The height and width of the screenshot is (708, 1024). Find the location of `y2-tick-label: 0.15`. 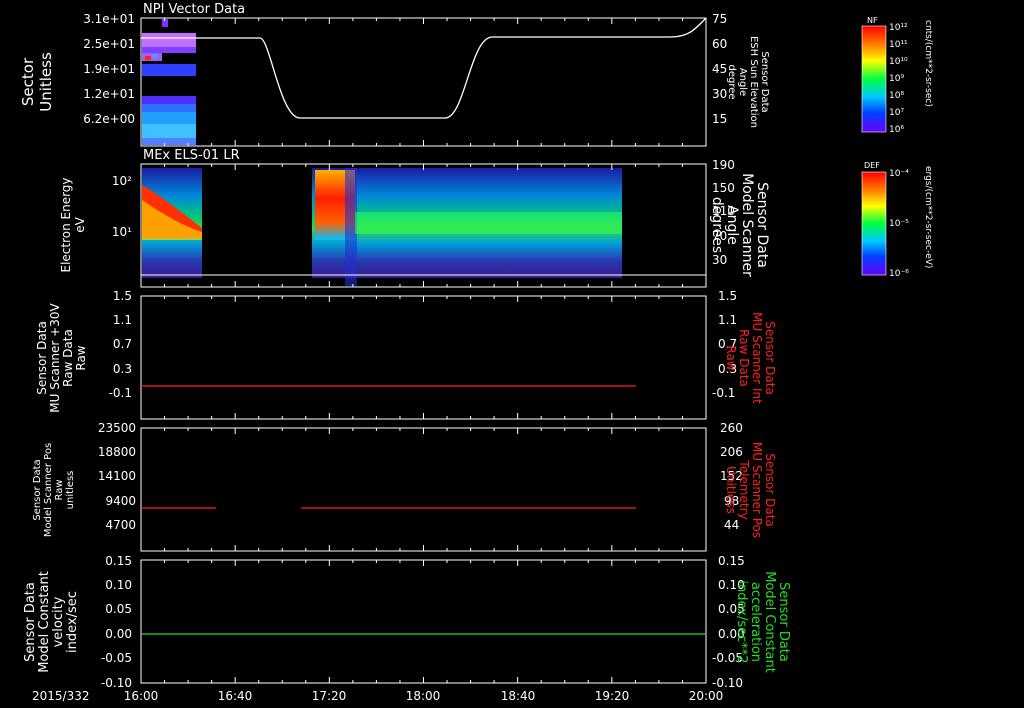

y2-tick-label: 0.15 is located at coordinates (731, 561).